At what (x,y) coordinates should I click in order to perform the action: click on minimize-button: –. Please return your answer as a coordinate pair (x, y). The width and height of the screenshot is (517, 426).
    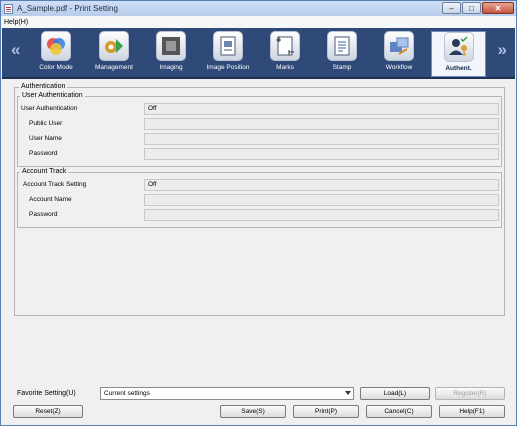
    Looking at the image, I should click on (451, 8).